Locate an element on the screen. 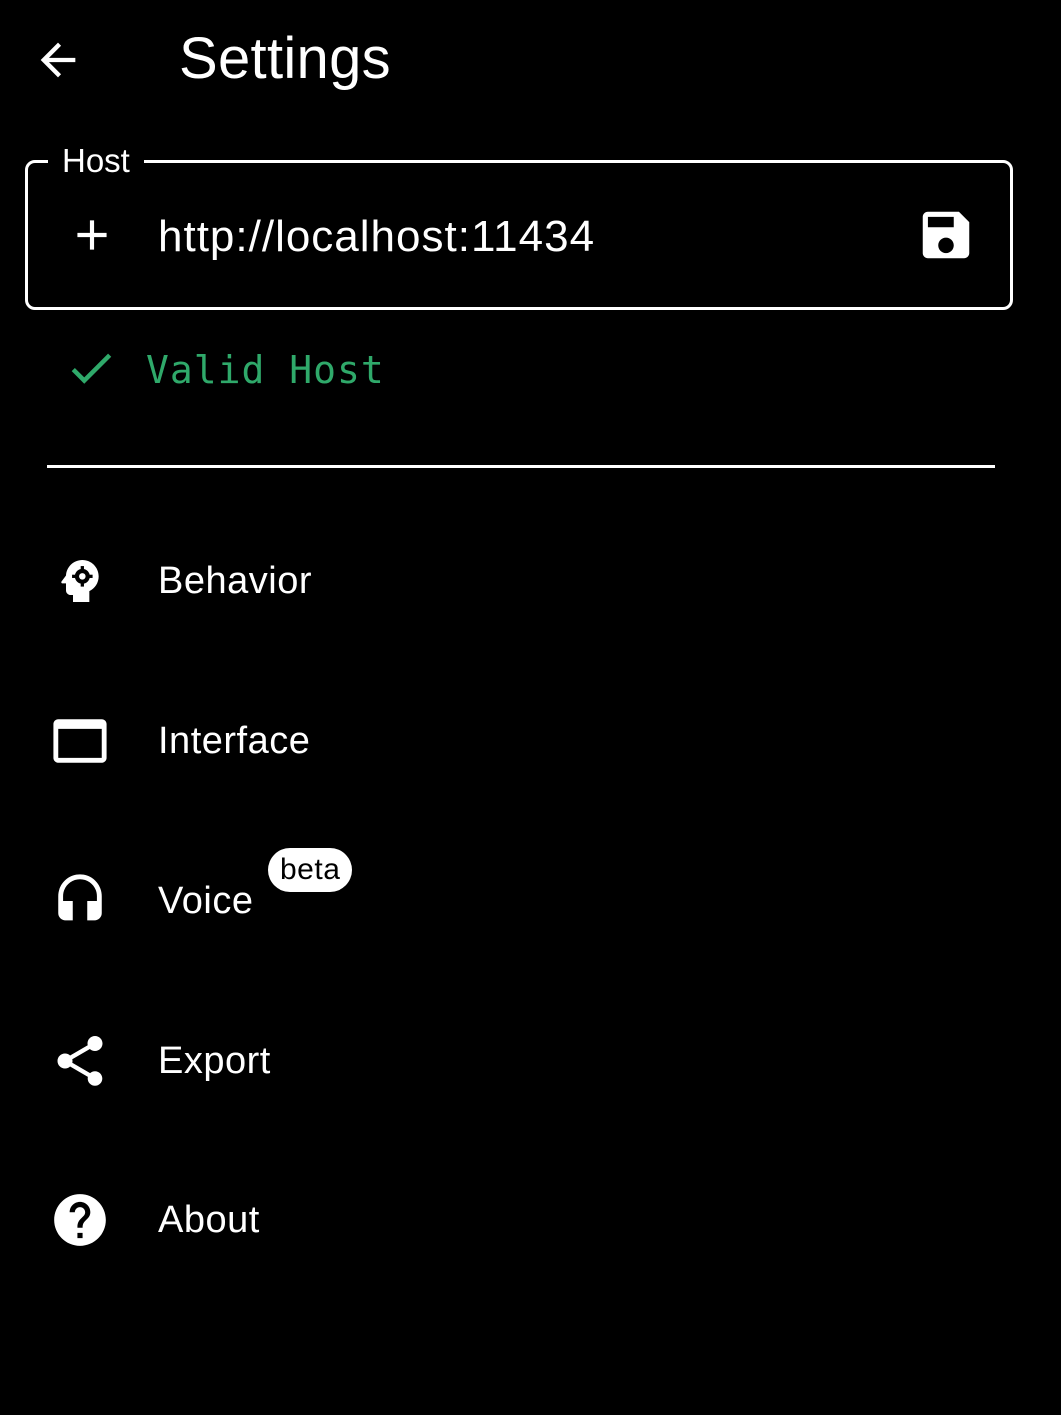  menu-item-behavior: Behavior is located at coordinates (530, 581).